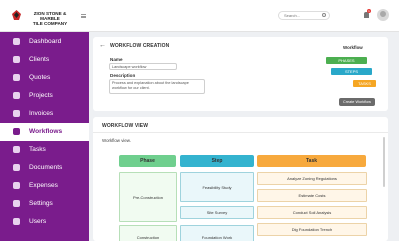 This screenshot has height=241, width=399. I want to click on workflow-label: Workflow, so click(353, 47).